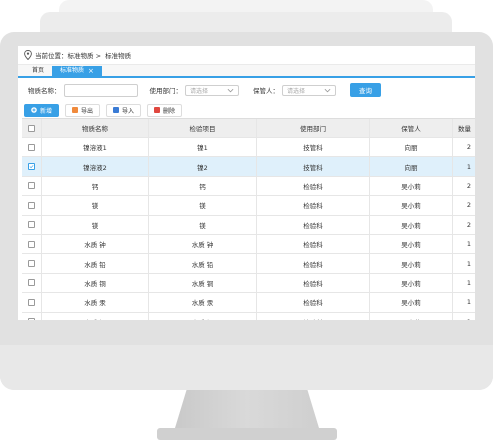 The image size is (493, 440). I want to click on table-row: 水质 钟水质 钟检验科 吴小莉 1, so click(248, 244).